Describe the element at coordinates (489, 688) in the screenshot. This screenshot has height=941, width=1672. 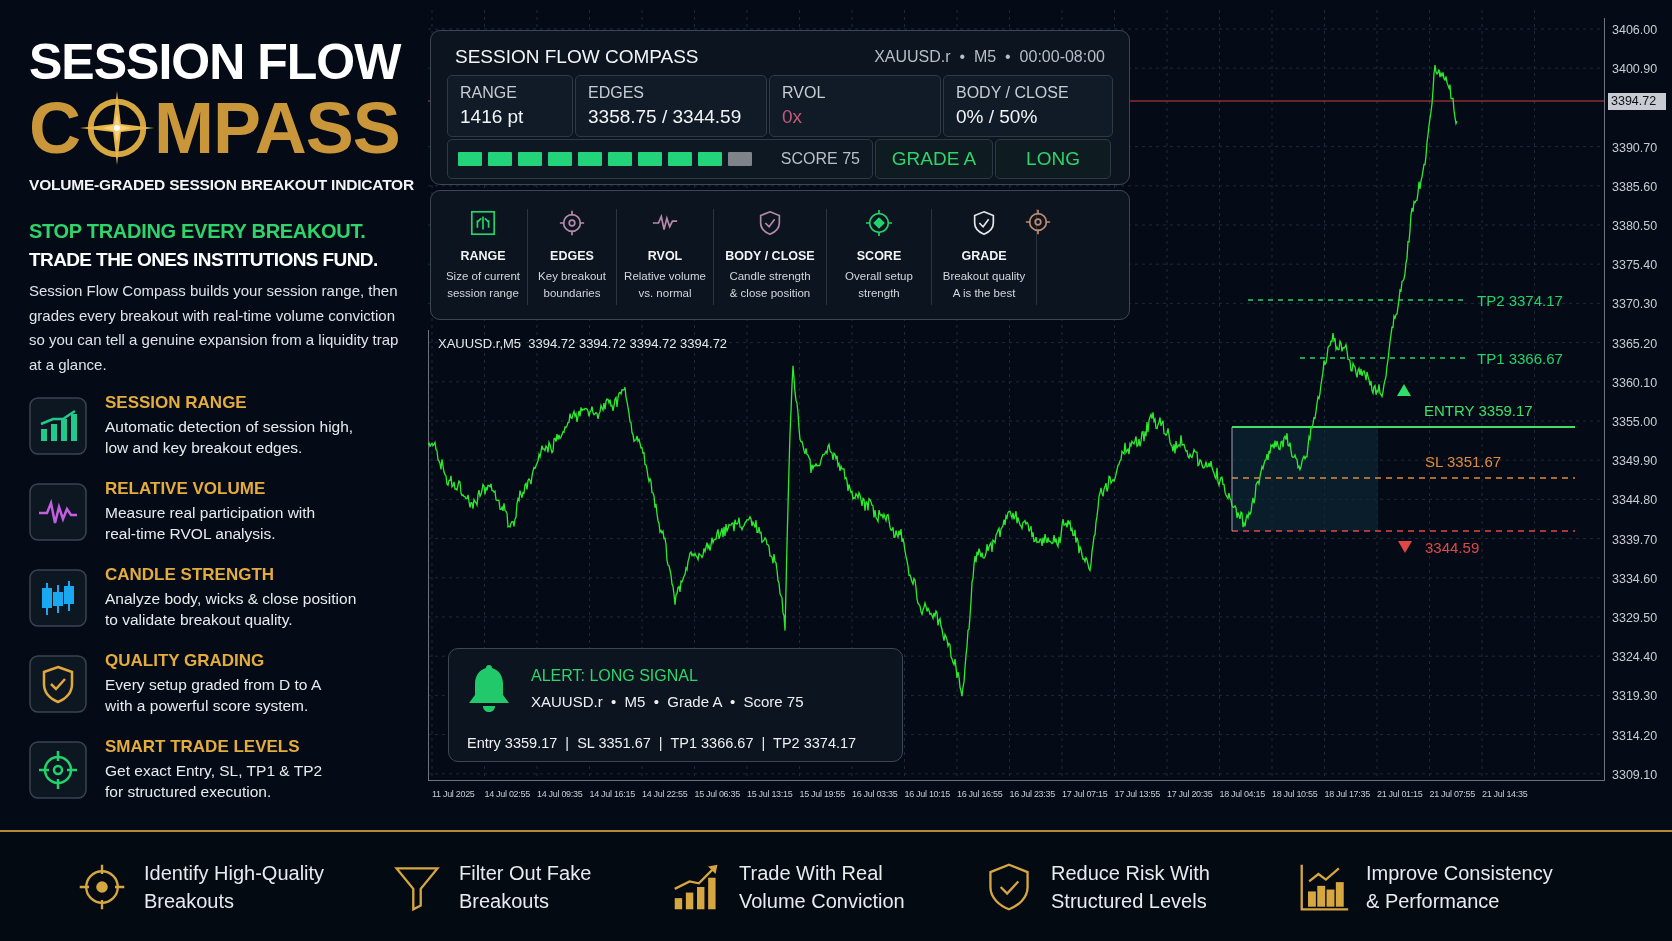
I see `bell-icon` at that location.